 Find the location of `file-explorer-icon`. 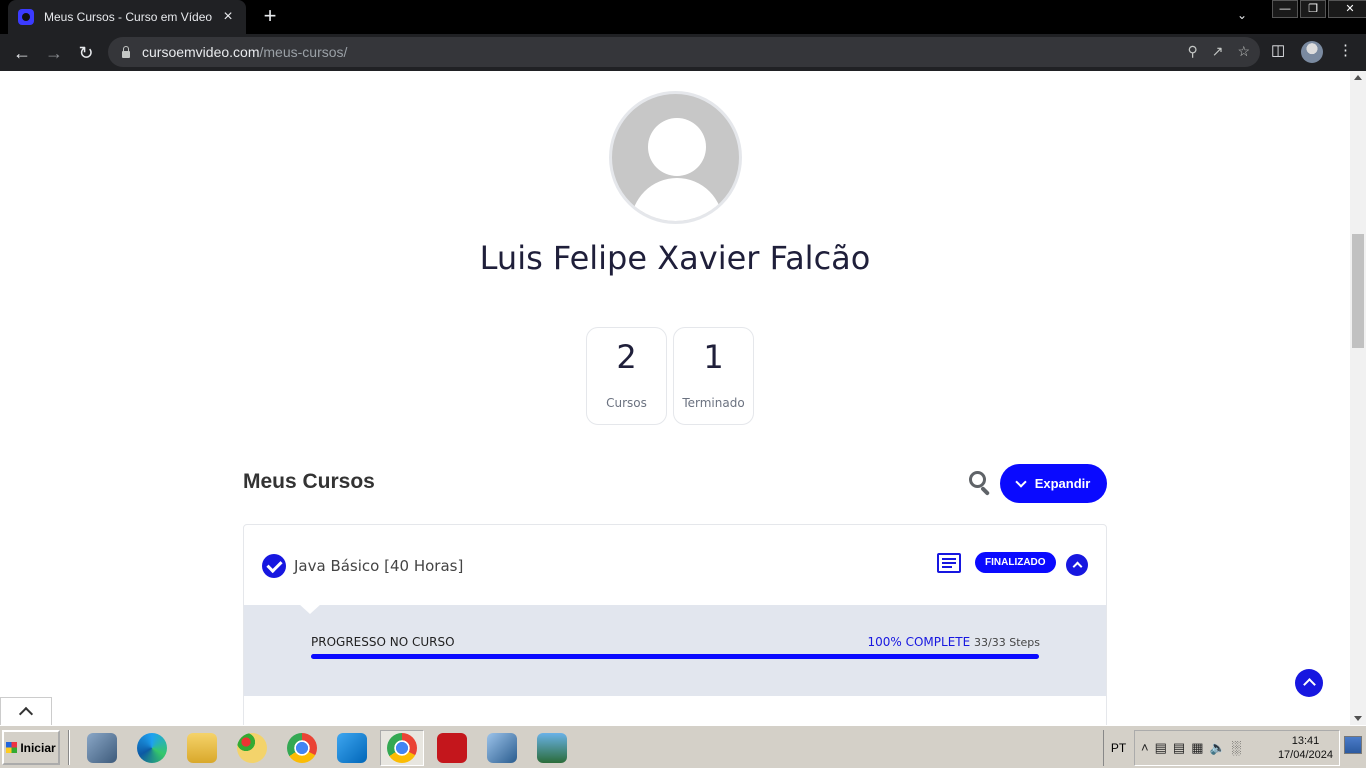

file-explorer-icon is located at coordinates (202, 748).